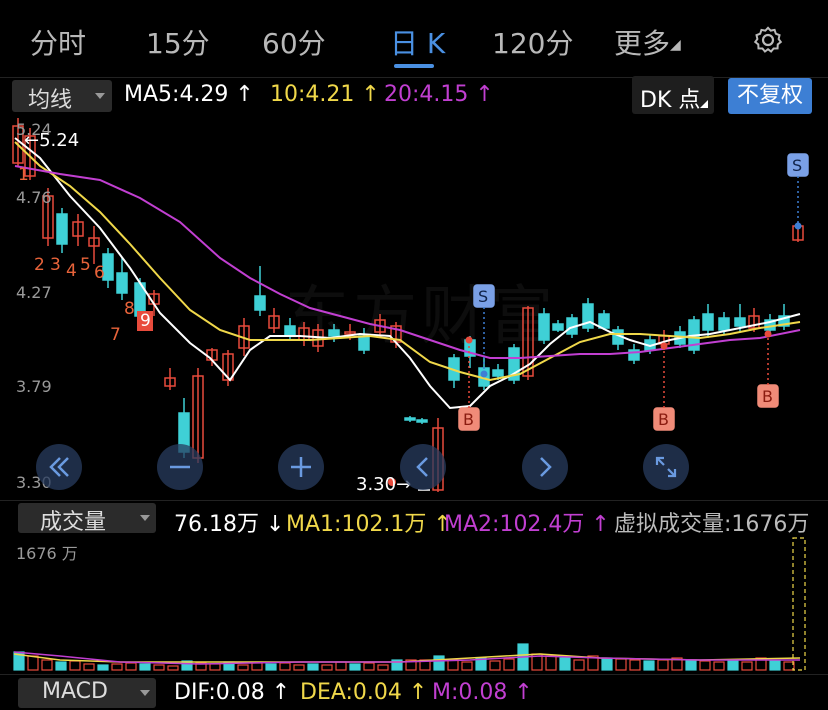  What do you see at coordinates (55, 265) in the screenshot?
I see `td-sequence-number: 3` at bounding box center [55, 265].